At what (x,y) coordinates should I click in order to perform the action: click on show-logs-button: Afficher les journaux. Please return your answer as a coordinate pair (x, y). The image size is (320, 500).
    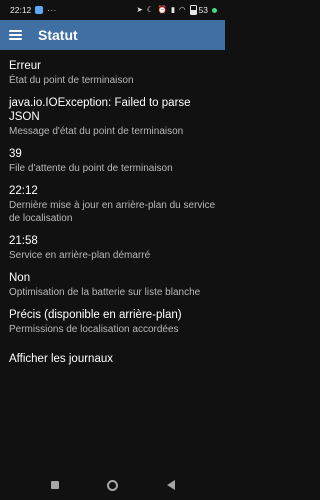
    Looking at the image, I should click on (112, 351).